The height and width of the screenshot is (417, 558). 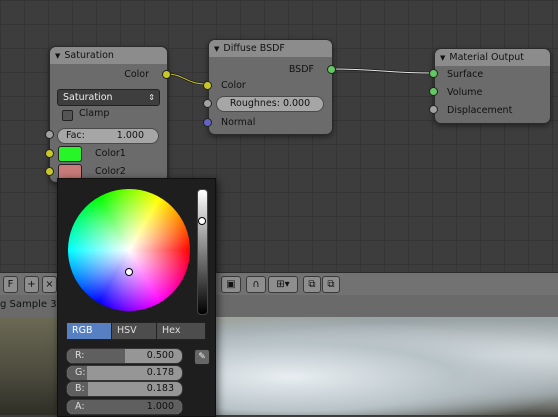 What do you see at coordinates (91, 331) in the screenshot?
I see `tab-rgb: RGB` at bounding box center [91, 331].